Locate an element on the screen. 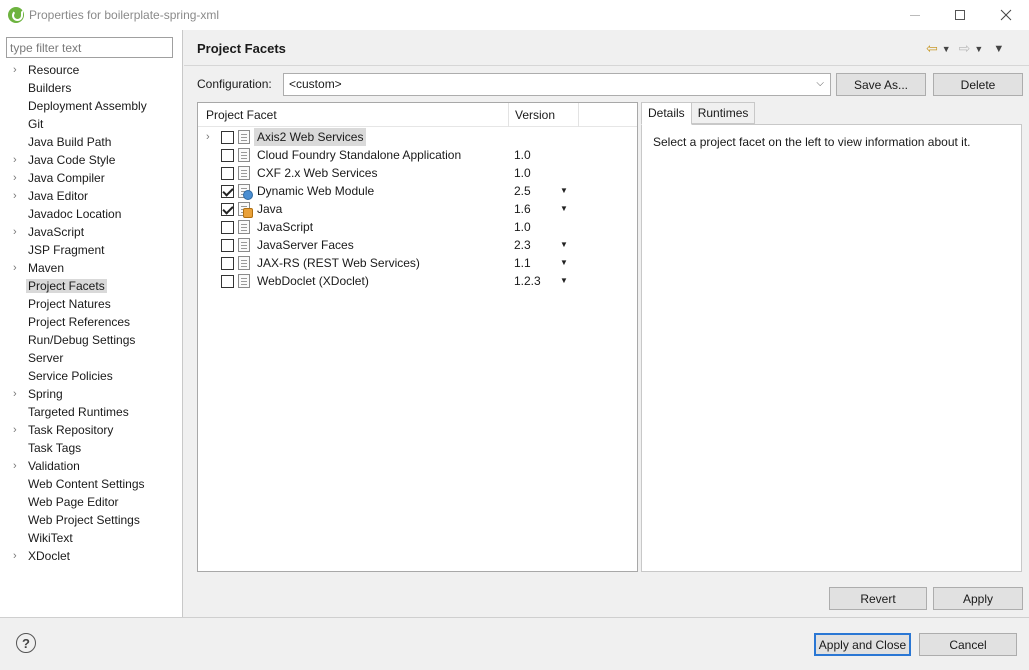 Image resolution: width=1029 pixels, height=670 pixels. facet-version: 1.6 is located at coordinates (522, 209).